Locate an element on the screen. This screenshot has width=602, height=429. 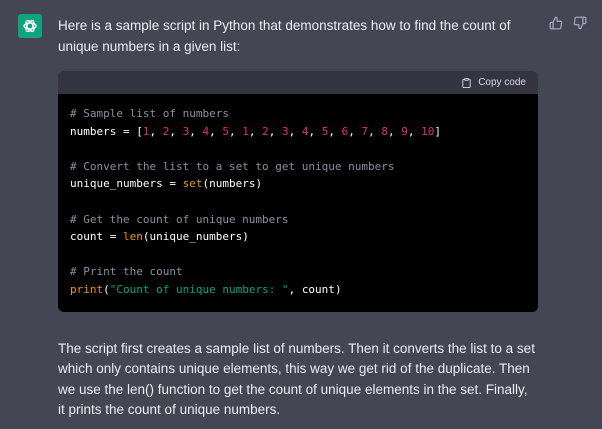
code-comment: # Print the count is located at coordinates (126, 272).